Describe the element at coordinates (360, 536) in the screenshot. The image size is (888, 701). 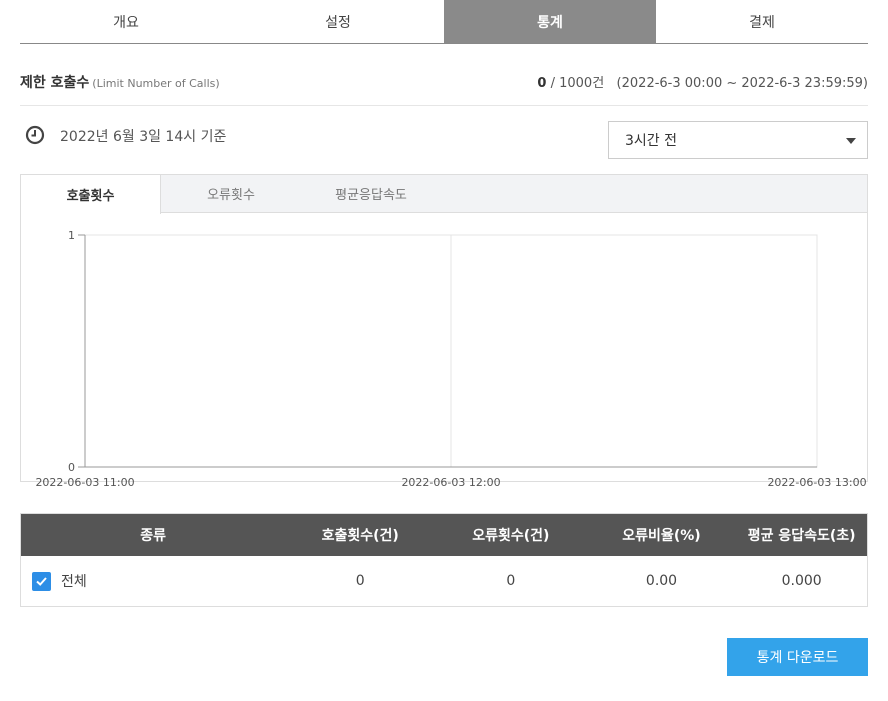
I see `header-calls: 호출횟수(건)` at that location.